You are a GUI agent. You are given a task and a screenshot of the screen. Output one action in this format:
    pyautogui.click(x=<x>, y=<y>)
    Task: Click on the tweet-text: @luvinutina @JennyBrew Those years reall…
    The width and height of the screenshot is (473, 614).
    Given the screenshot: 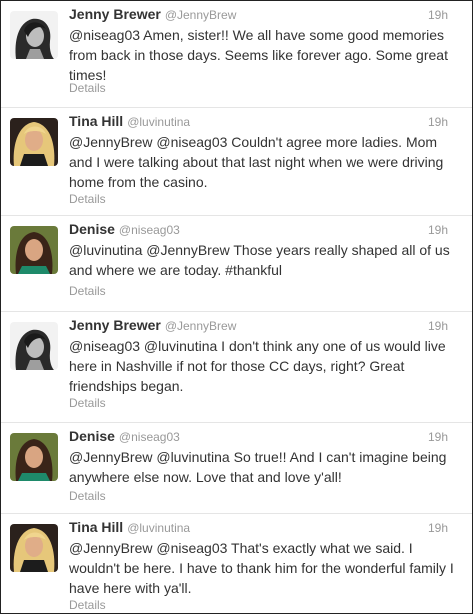 What is the action you would take?
    pyautogui.click(x=259, y=260)
    